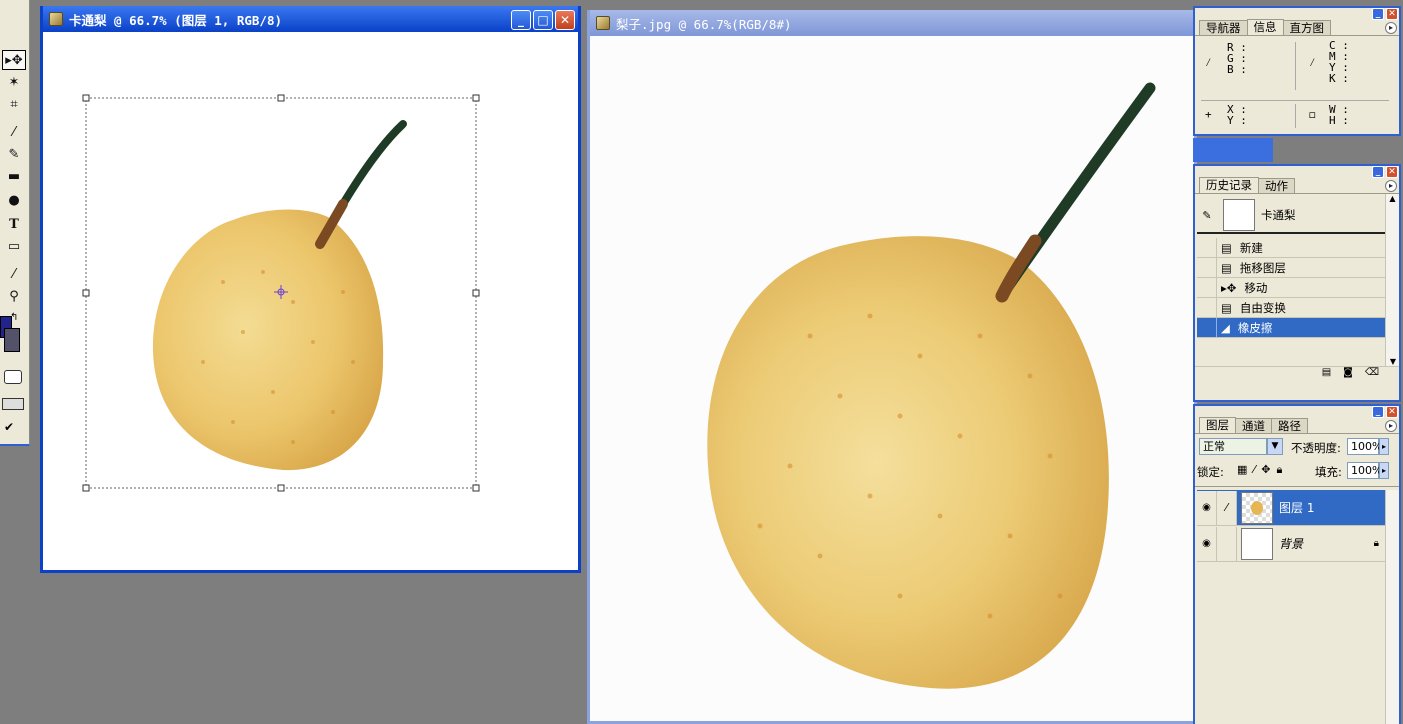 Image resolution: width=1403 pixels, height=724 pixels. What do you see at coordinates (1276, 185) in the screenshot?
I see `tab-actions: 动作` at bounding box center [1276, 185].